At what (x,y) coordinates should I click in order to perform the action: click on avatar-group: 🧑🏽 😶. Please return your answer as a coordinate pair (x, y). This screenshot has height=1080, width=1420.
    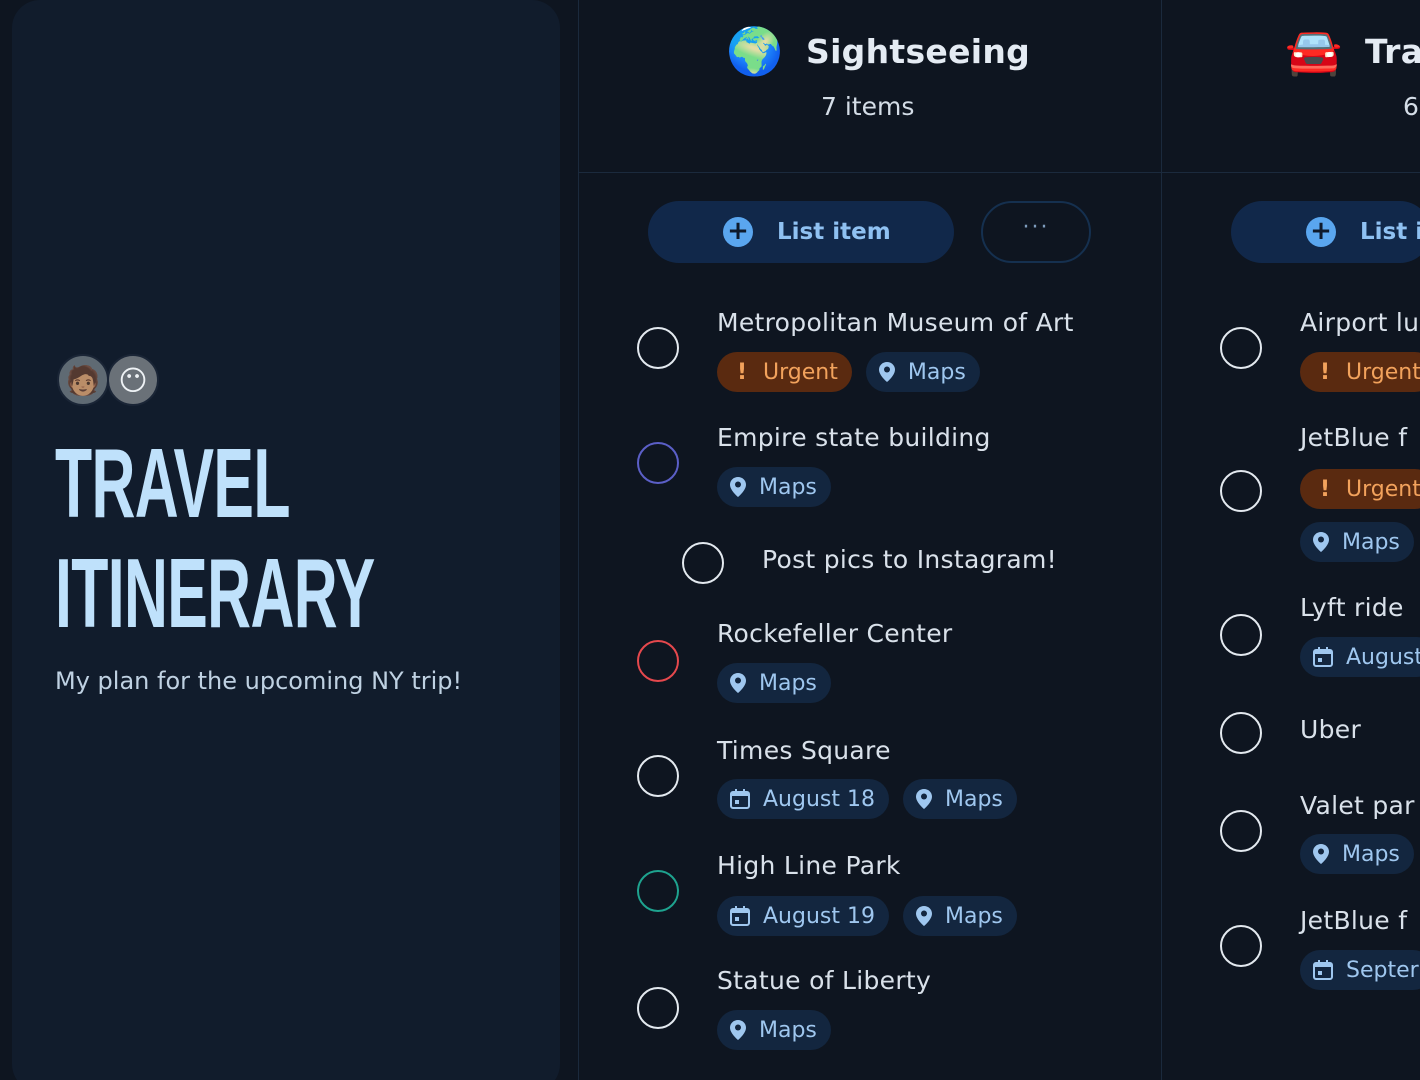
    Looking at the image, I should click on (108, 380).